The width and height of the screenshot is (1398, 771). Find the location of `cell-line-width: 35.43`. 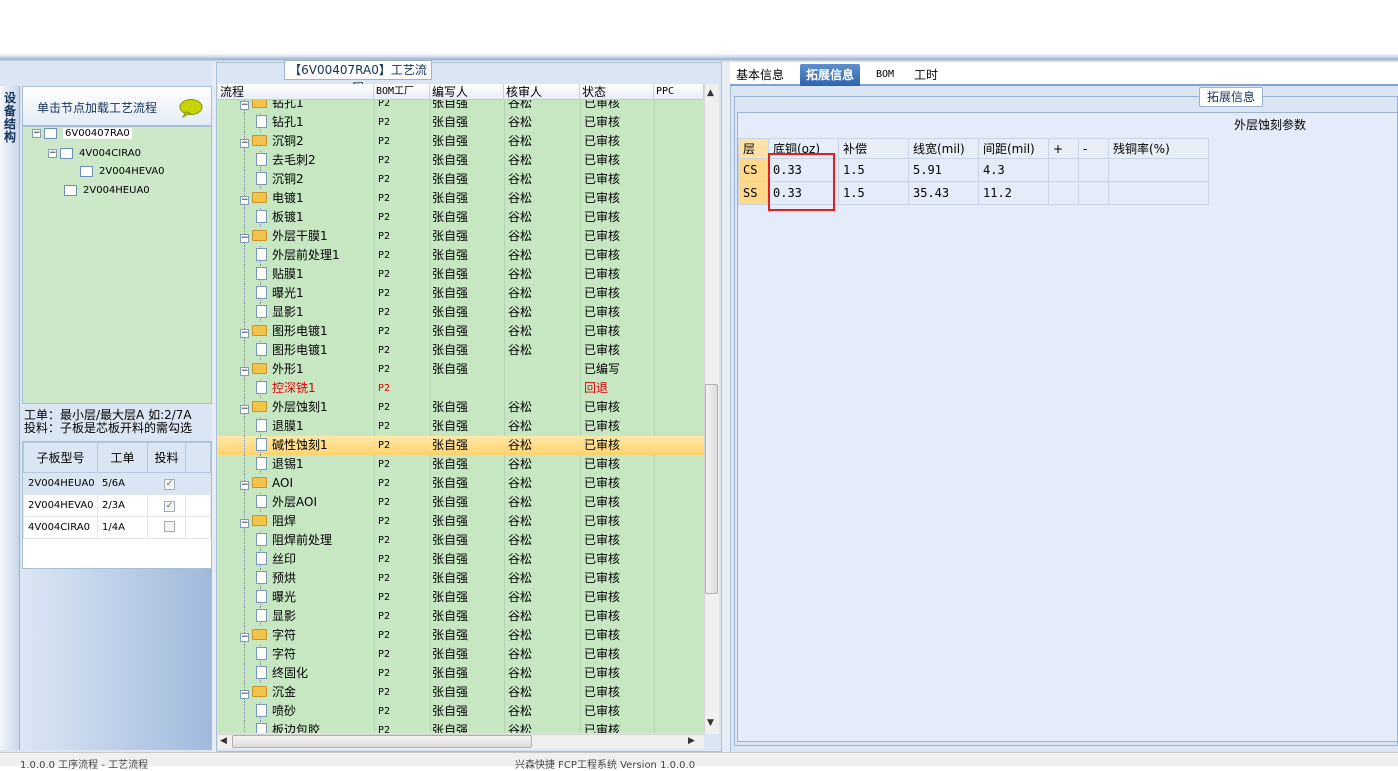

cell-line-width: 35.43 is located at coordinates (943, 193).